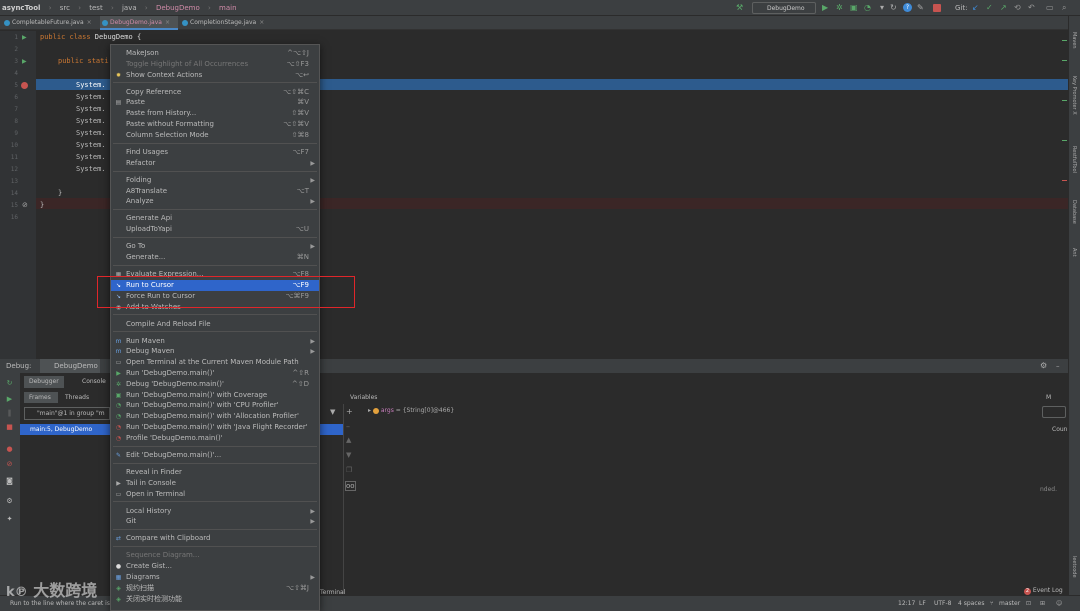 The width and height of the screenshot is (1080, 611). What do you see at coordinates (83, 61) in the screenshot?
I see `code-line-3: public stati` at bounding box center [83, 61].